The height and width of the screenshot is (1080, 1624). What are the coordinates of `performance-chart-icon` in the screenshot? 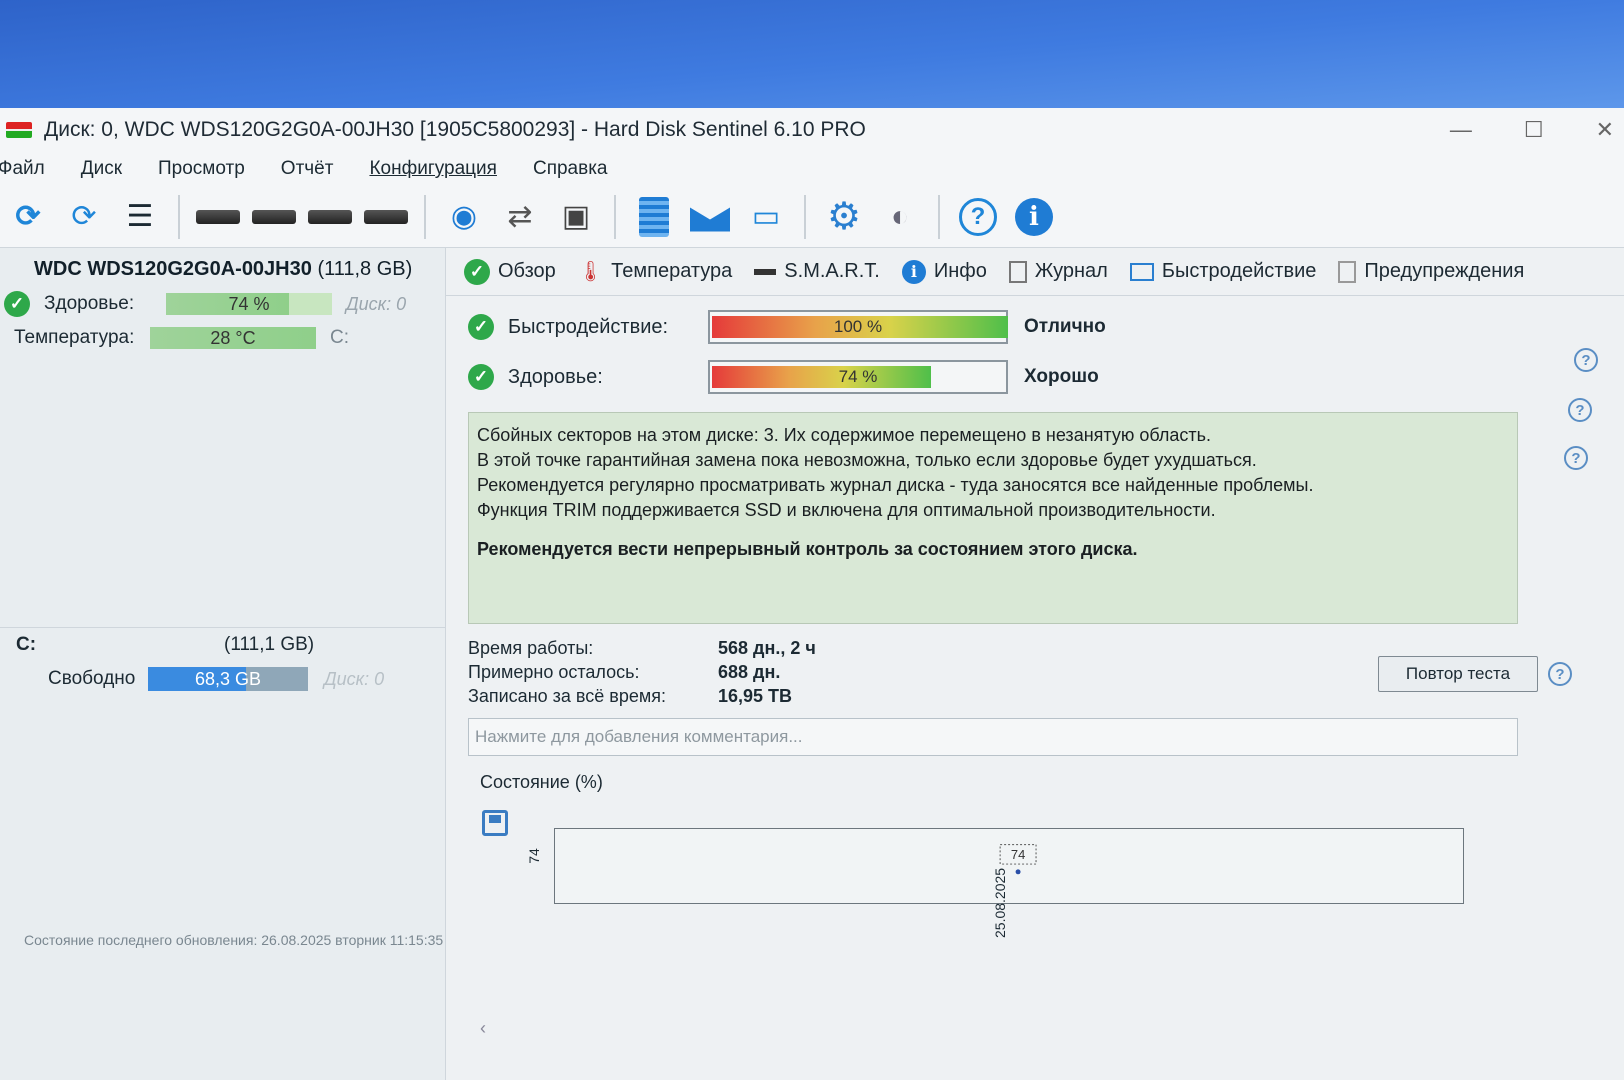 It's located at (1141, 271).